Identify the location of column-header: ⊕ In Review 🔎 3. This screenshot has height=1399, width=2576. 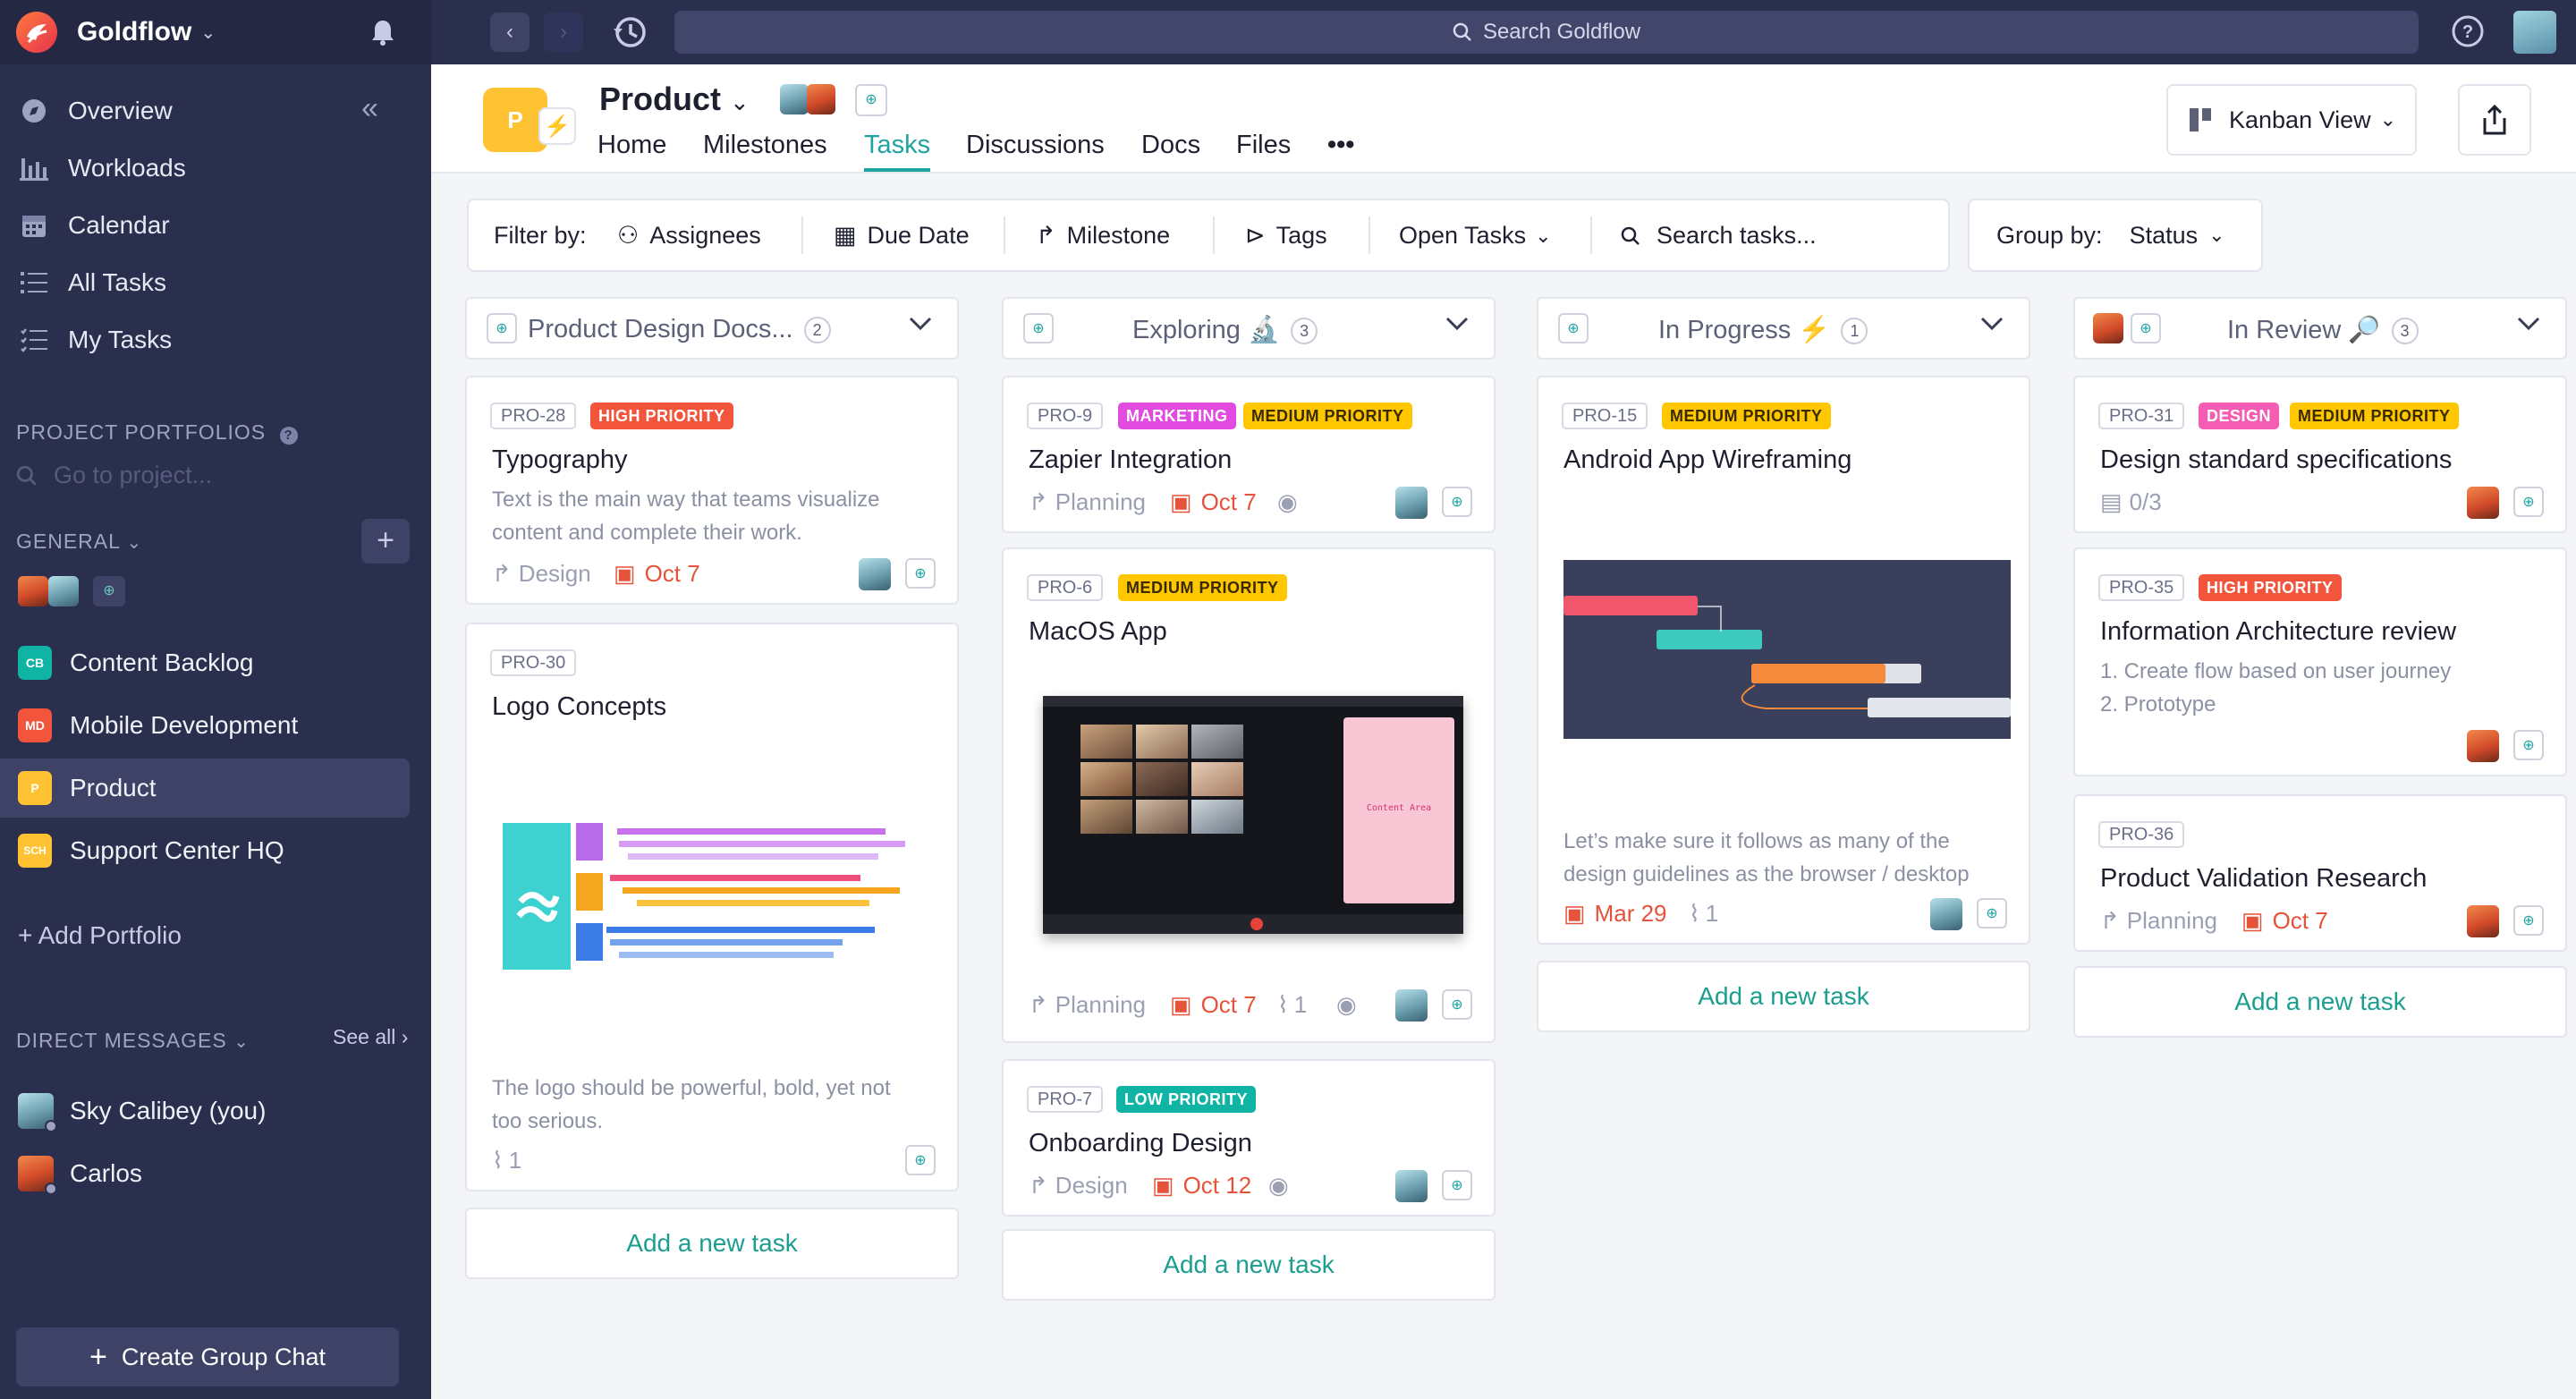
(2320, 328).